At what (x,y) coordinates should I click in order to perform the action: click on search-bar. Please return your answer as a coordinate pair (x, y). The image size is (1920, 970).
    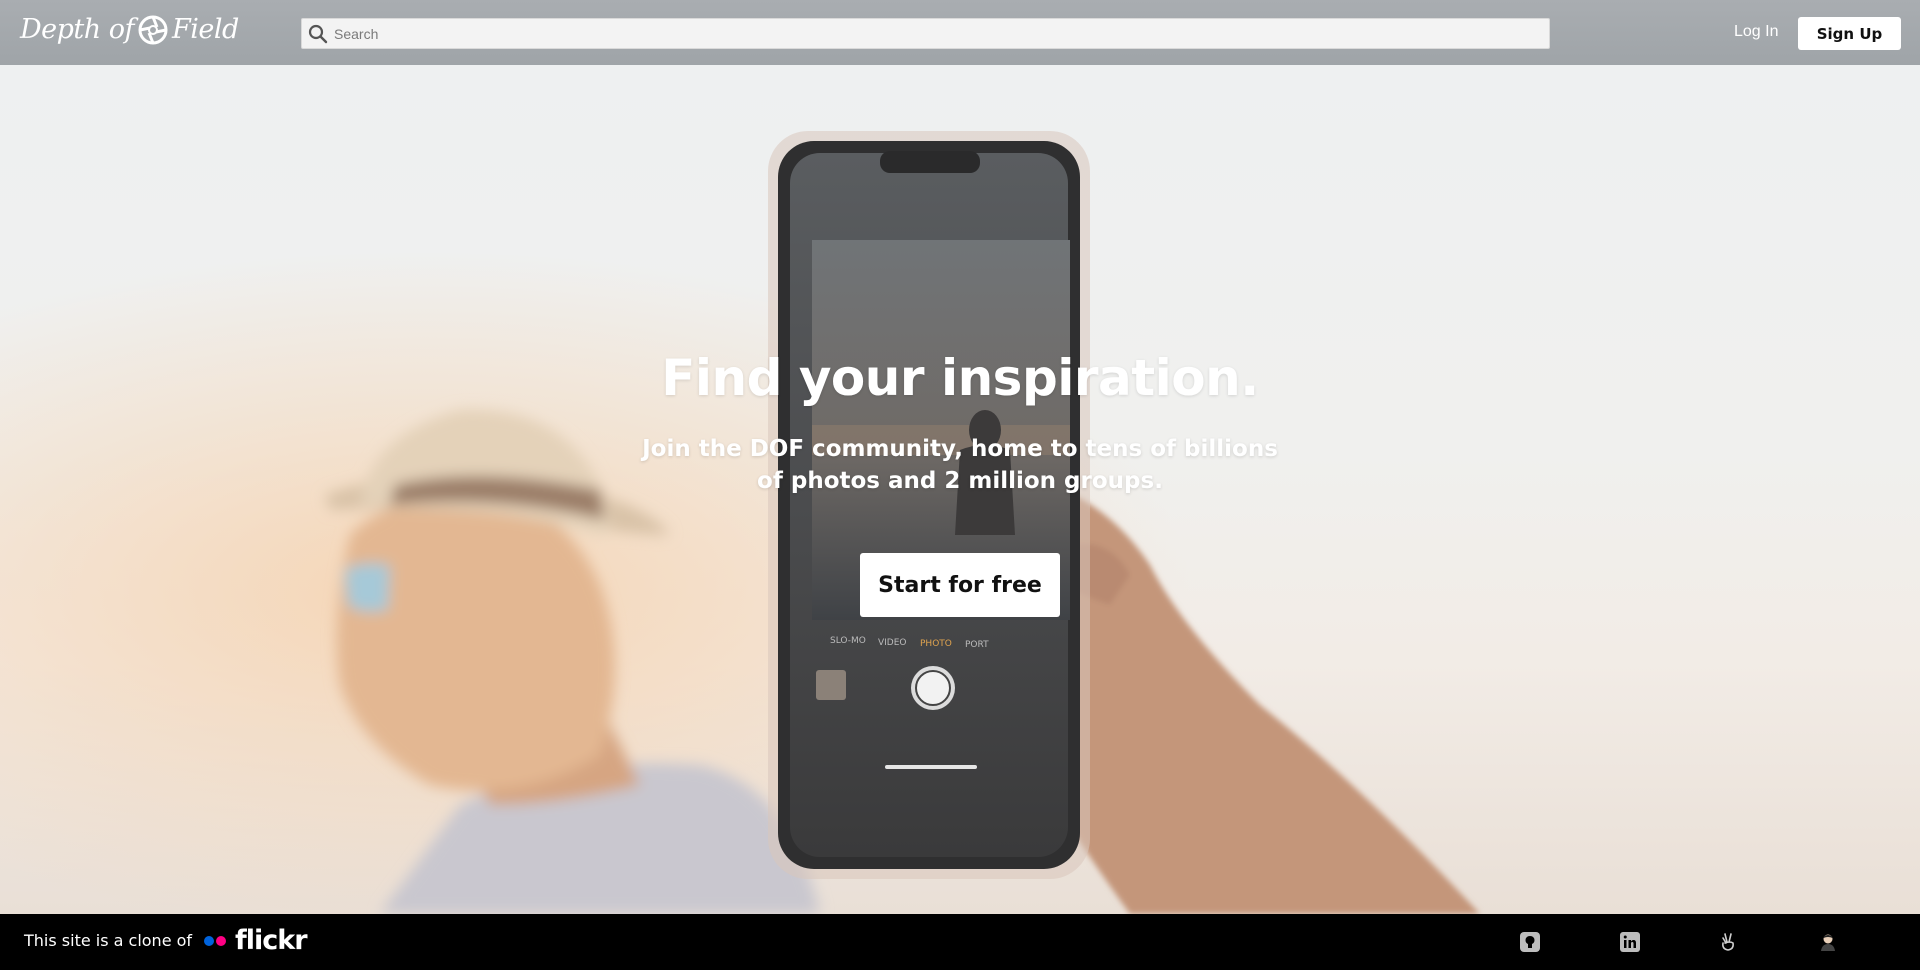
    Looking at the image, I should click on (925, 33).